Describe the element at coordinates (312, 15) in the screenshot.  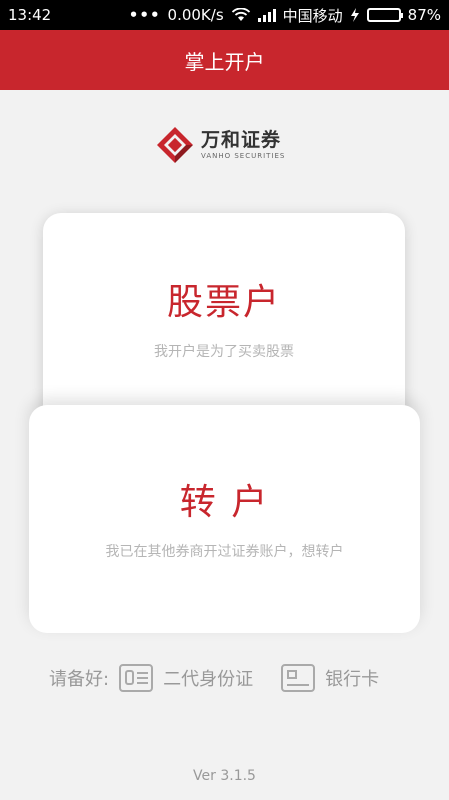
I see `carrier-name: 中国移动` at that location.